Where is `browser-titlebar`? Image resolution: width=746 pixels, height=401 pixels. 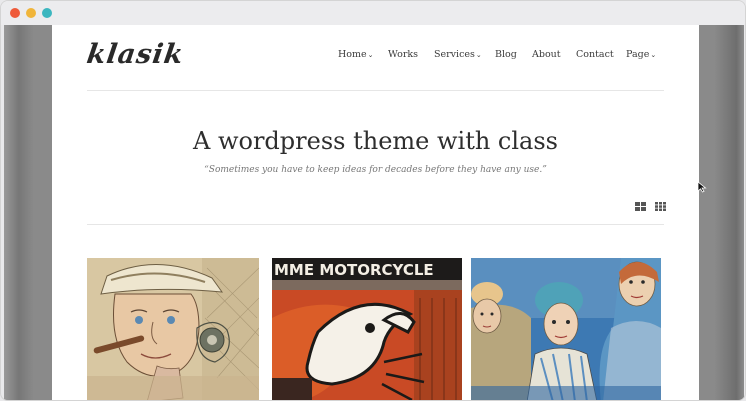 browser-titlebar is located at coordinates (373, 13).